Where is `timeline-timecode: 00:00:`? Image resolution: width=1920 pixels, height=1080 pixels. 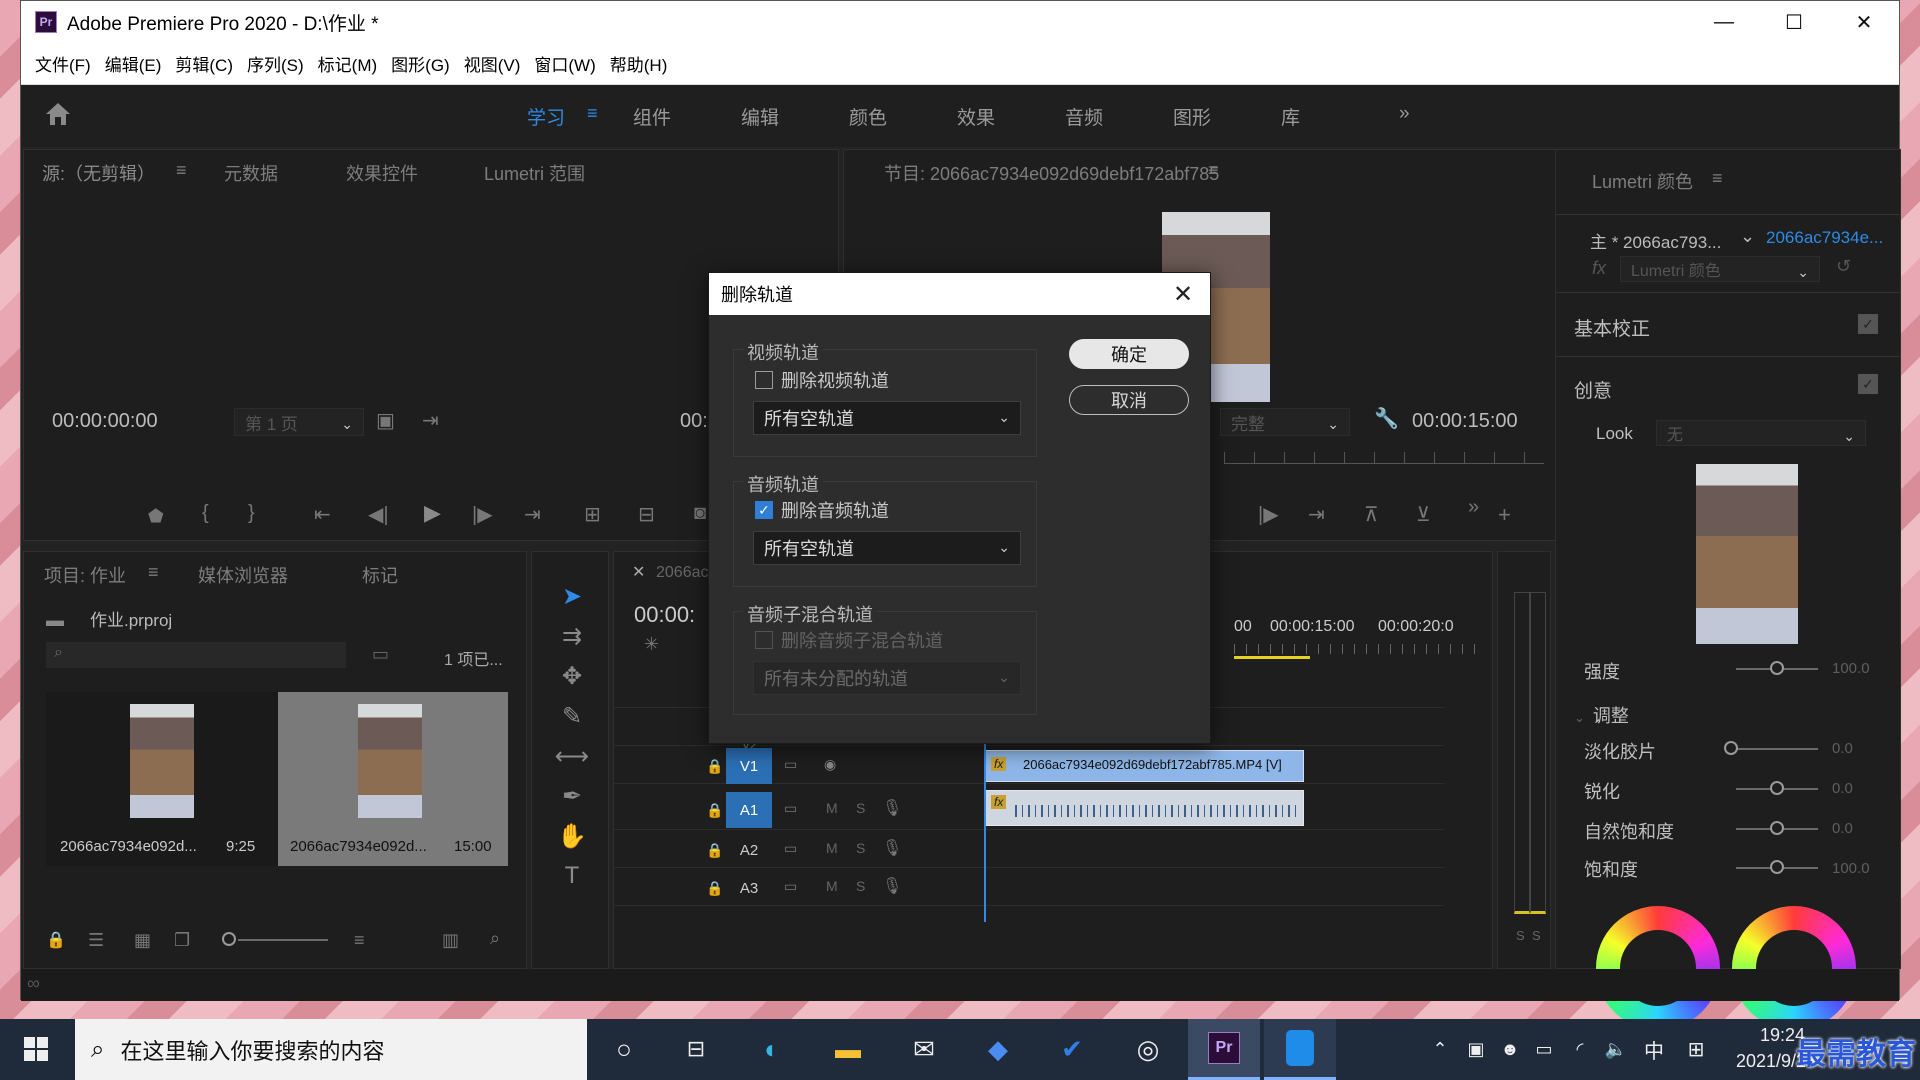
timeline-timecode: 00:00: is located at coordinates (664, 615).